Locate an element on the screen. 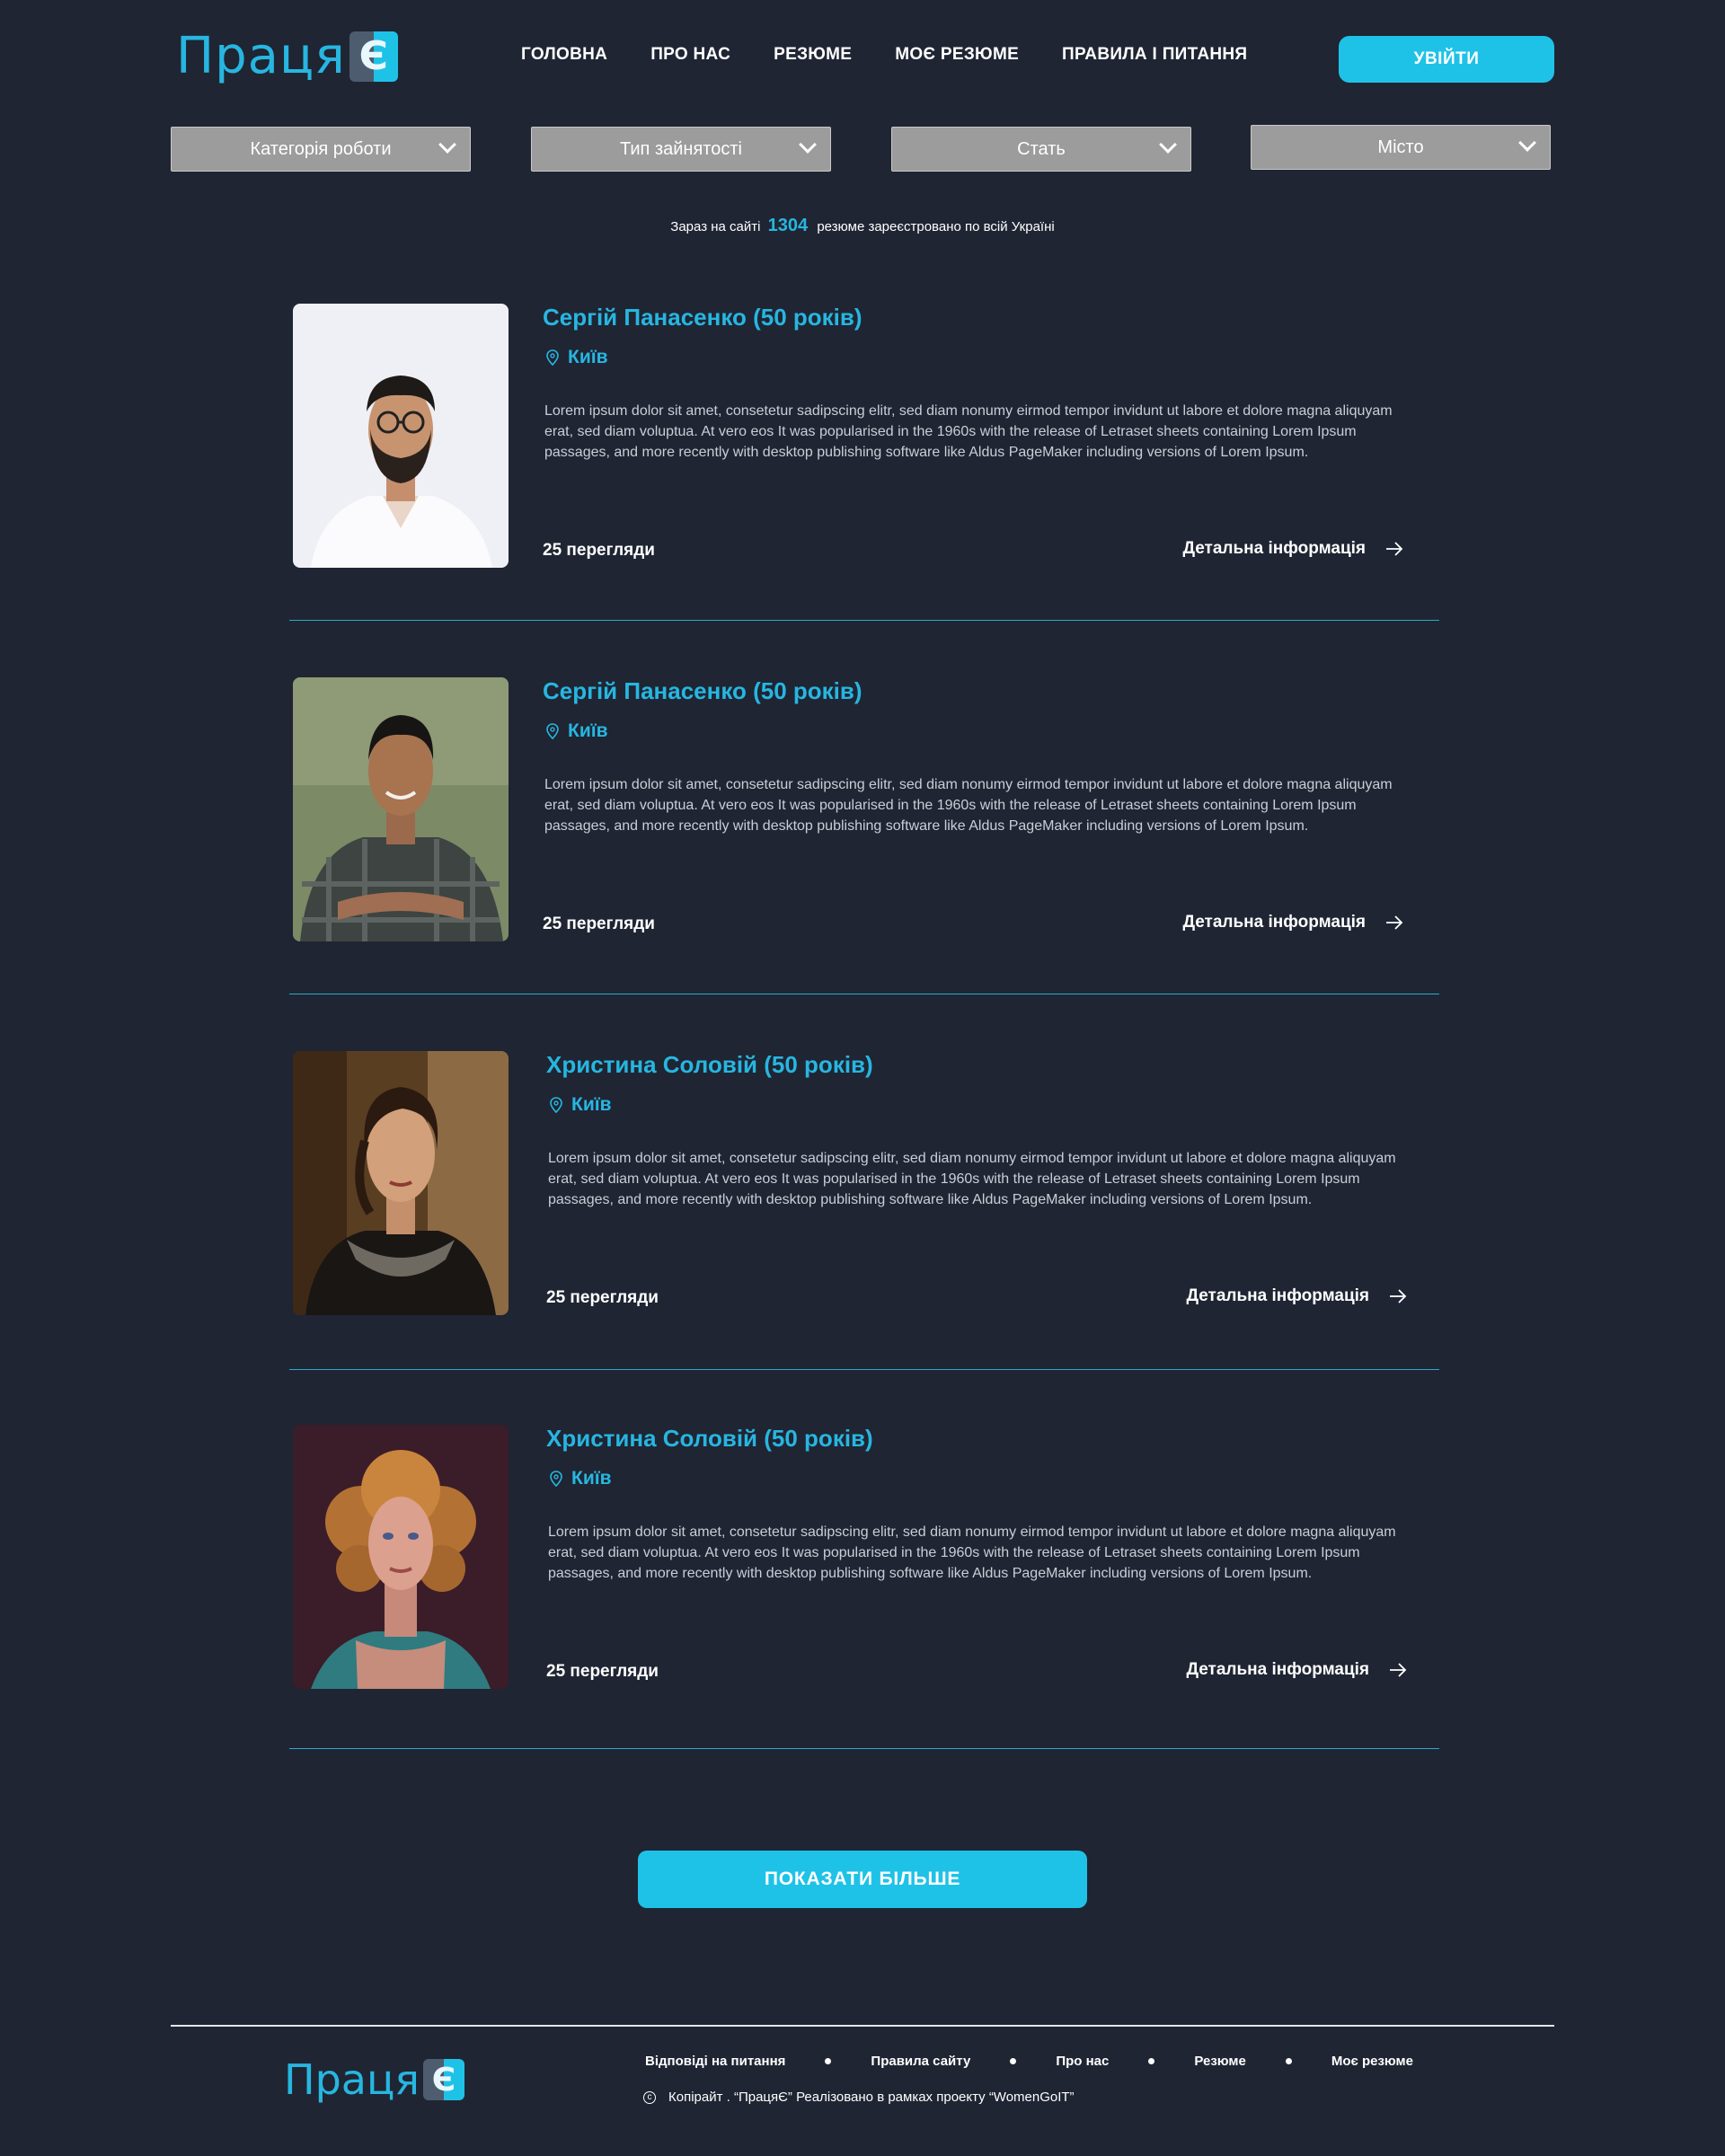 The height and width of the screenshot is (2156, 1725). footer-link-resumes: Резюме is located at coordinates (1219, 2061).